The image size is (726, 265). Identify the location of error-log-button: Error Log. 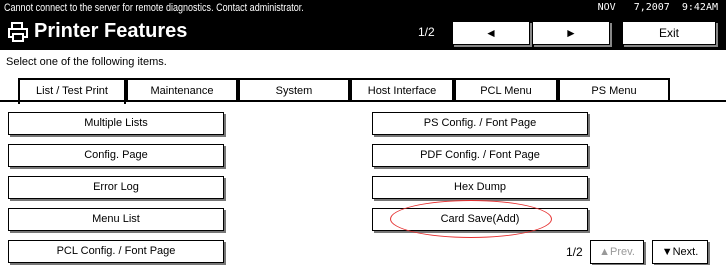
(116, 187).